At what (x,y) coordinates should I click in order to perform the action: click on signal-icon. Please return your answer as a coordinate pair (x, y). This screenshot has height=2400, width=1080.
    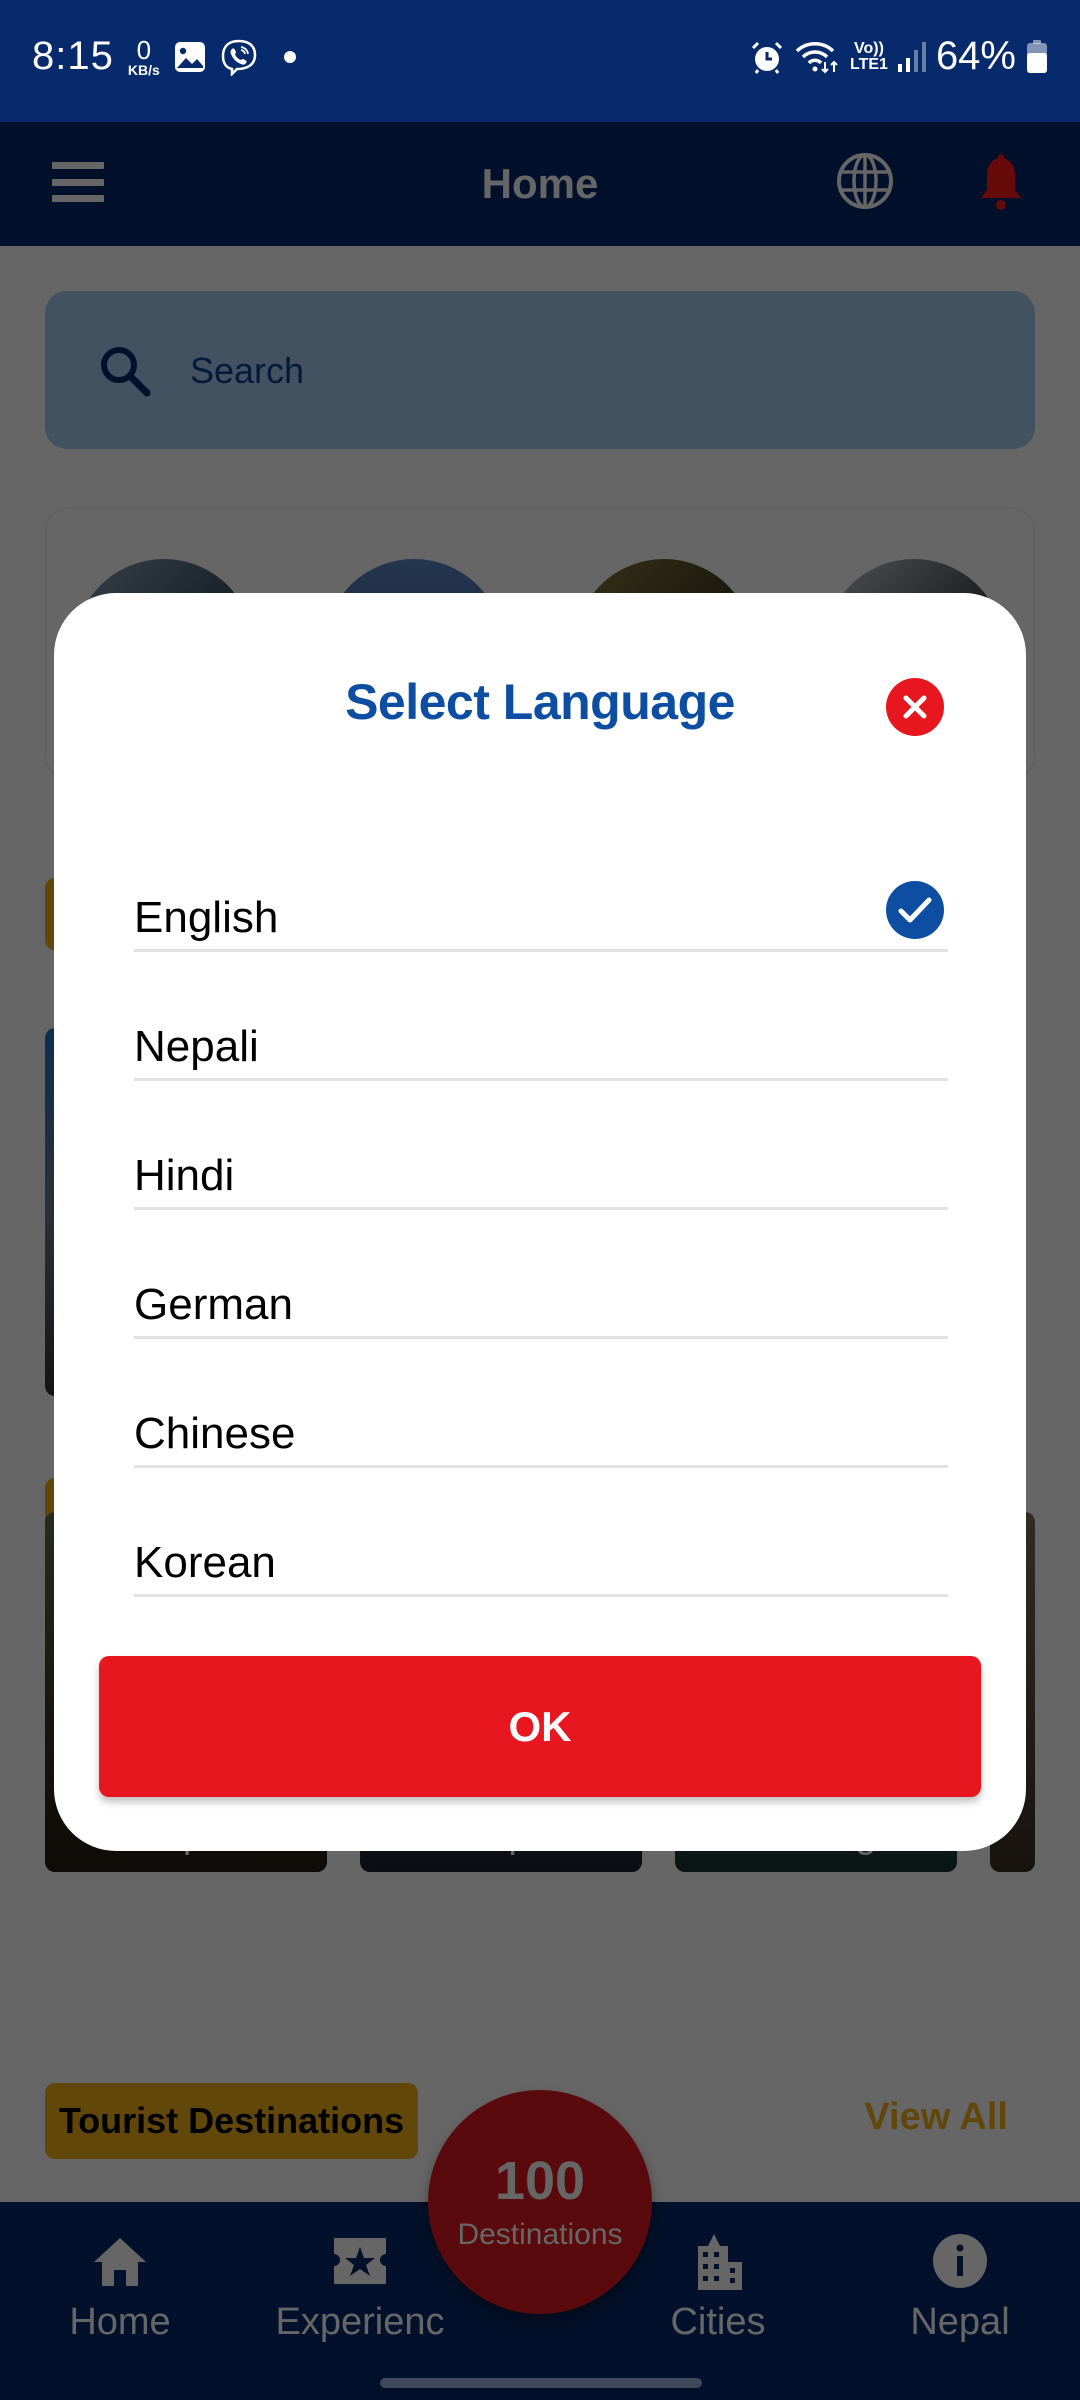
    Looking at the image, I should click on (911, 56).